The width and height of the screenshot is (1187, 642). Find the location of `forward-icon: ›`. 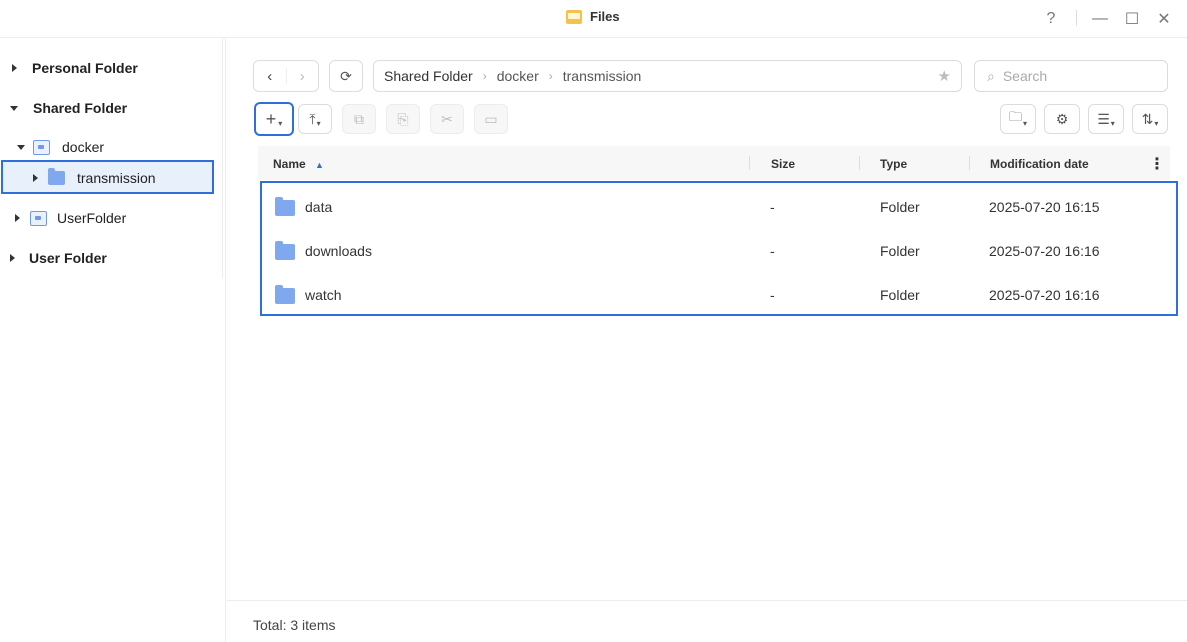

forward-icon: › is located at coordinates (302, 76).